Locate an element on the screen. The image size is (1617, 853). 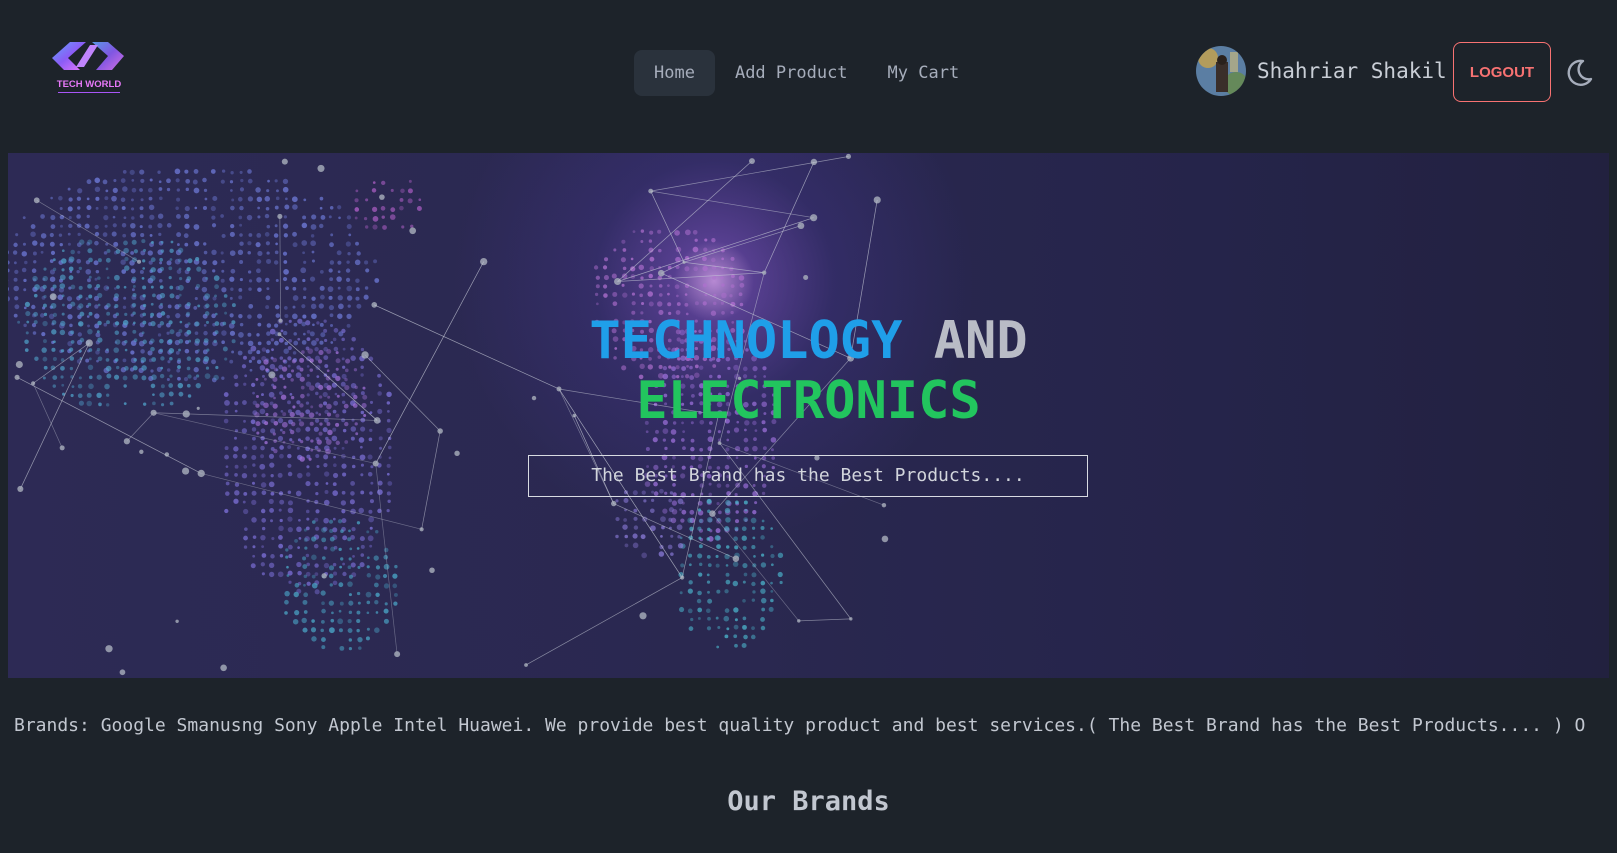
avatar is located at coordinates (1221, 71).